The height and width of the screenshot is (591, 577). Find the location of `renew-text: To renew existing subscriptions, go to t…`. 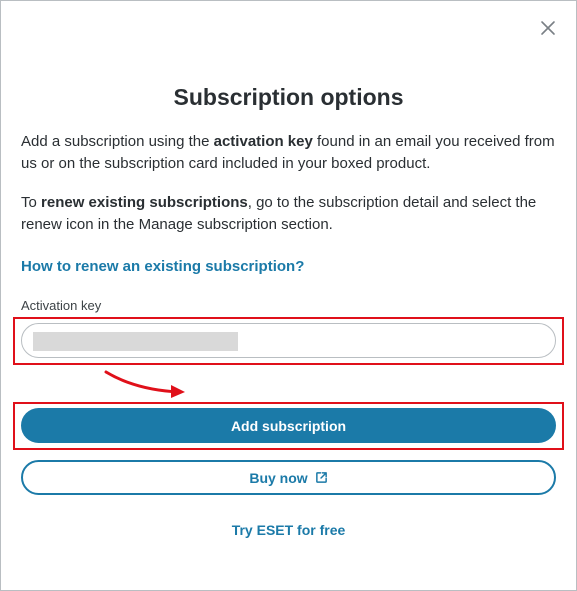

renew-text: To renew existing subscriptions, go to t… is located at coordinates (279, 213).